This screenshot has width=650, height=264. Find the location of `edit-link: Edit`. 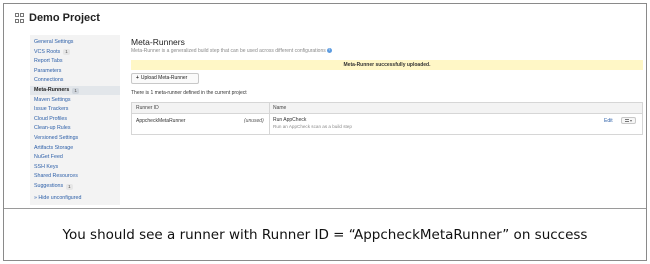

edit-link: Edit is located at coordinates (608, 121).